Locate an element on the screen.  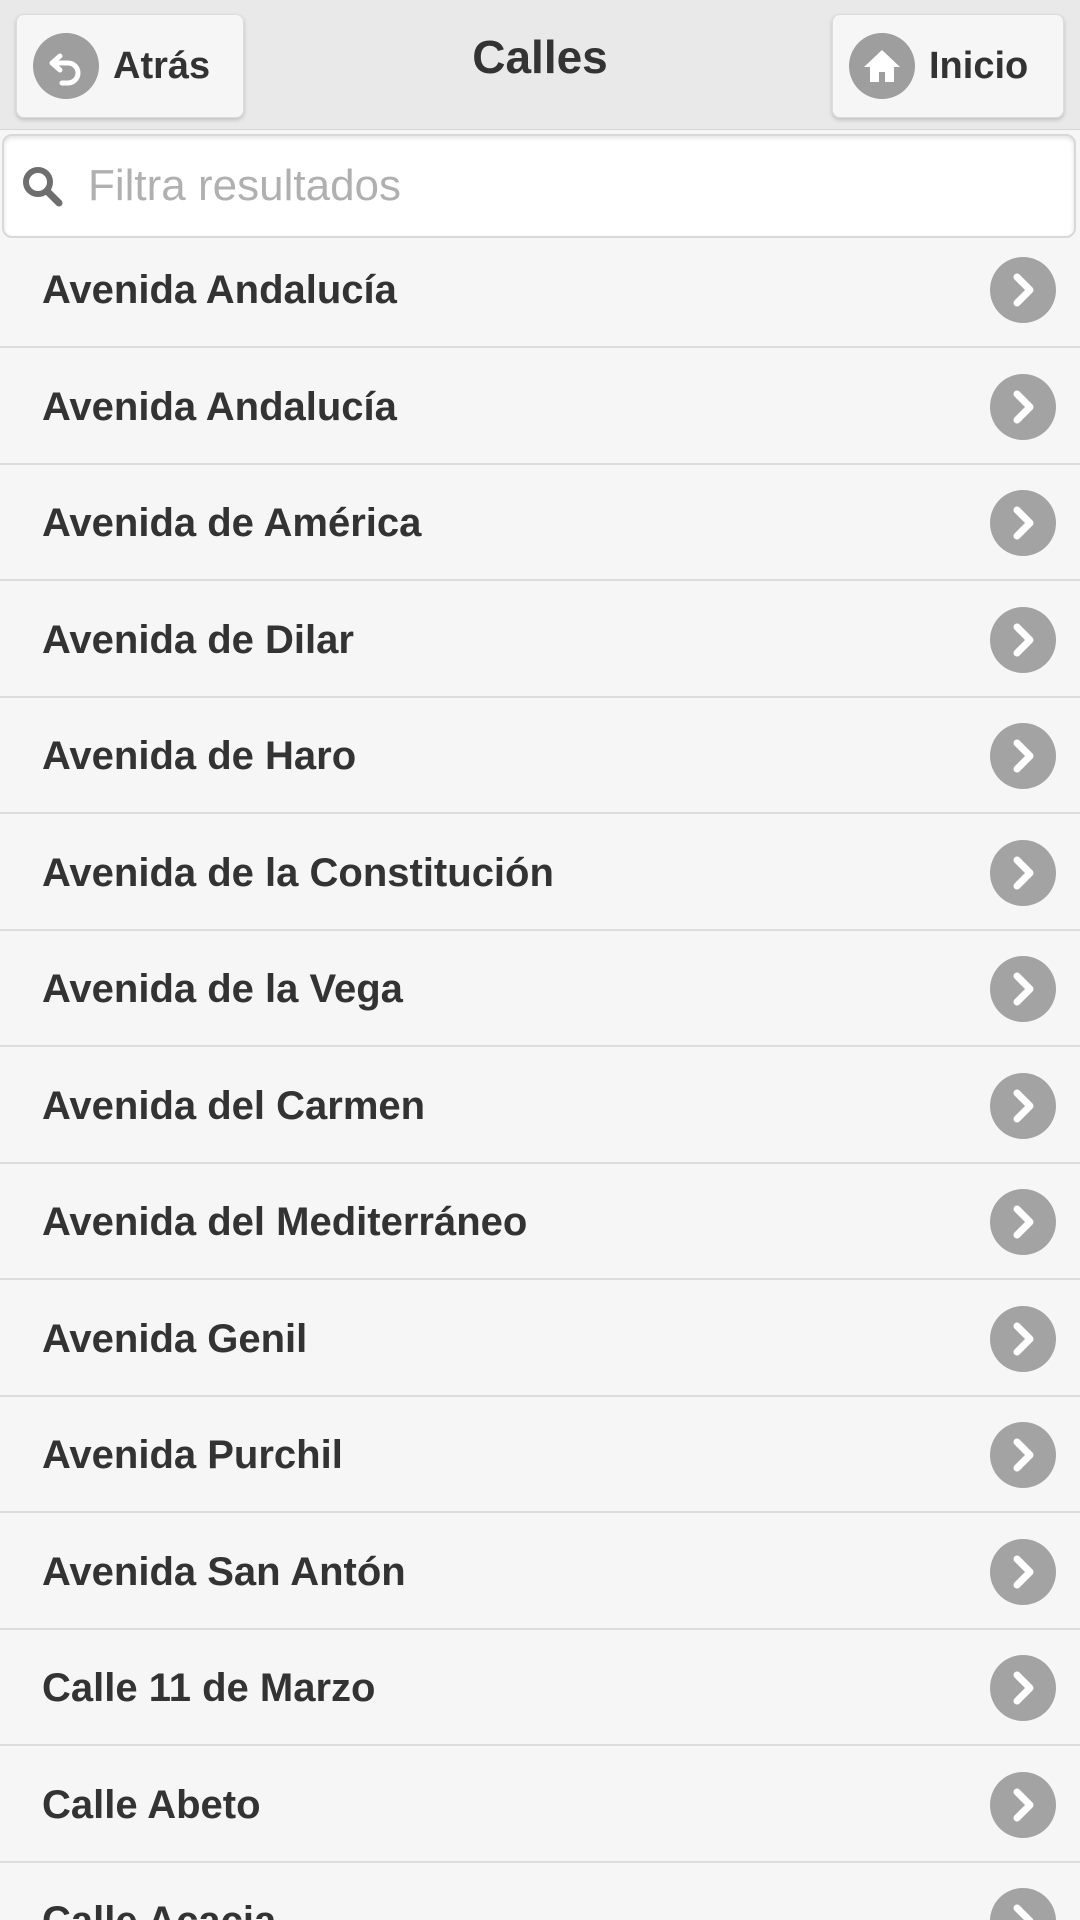
list-item: Avenida de la Vega is located at coordinates (540, 989).